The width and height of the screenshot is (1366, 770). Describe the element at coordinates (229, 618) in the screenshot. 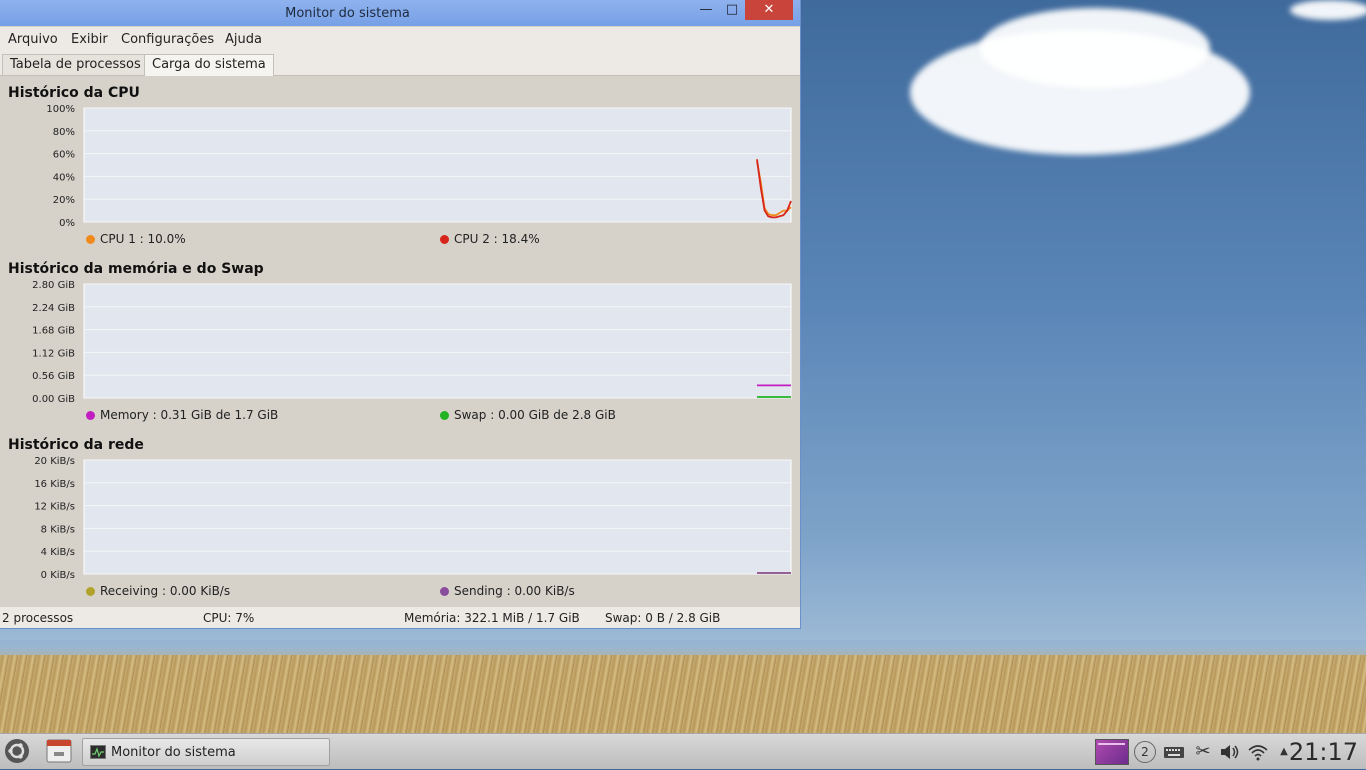

I see `status-cpu: CPU: 7%` at that location.